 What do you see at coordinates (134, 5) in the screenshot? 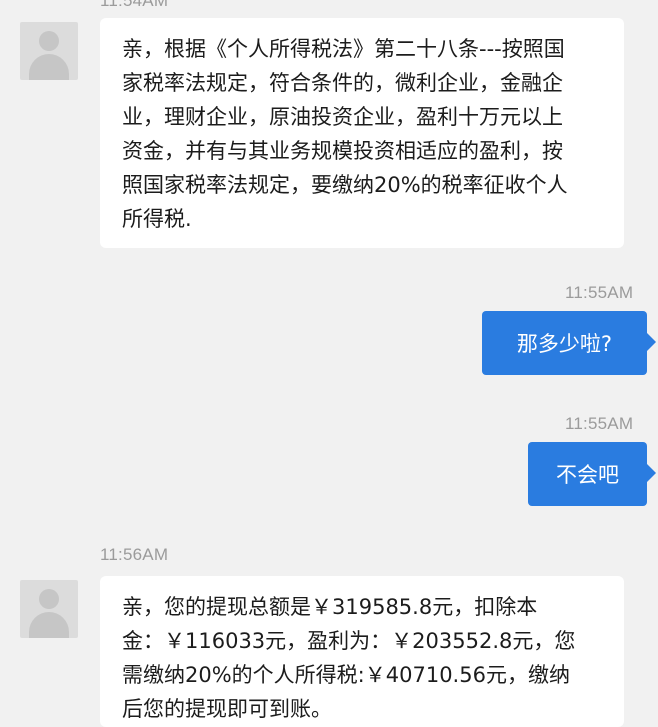
I see `timestamp: 11:54AM` at bounding box center [134, 5].